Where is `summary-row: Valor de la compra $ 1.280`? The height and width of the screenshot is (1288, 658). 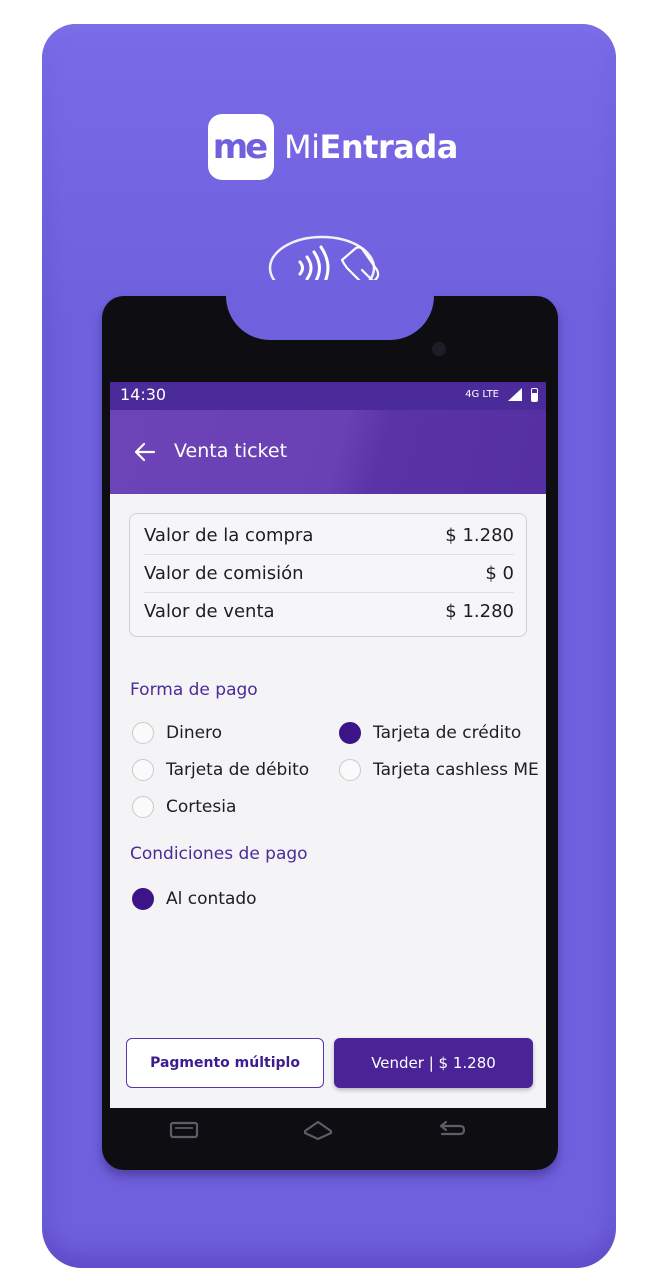 summary-row: Valor de la compra $ 1.280 is located at coordinates (329, 536).